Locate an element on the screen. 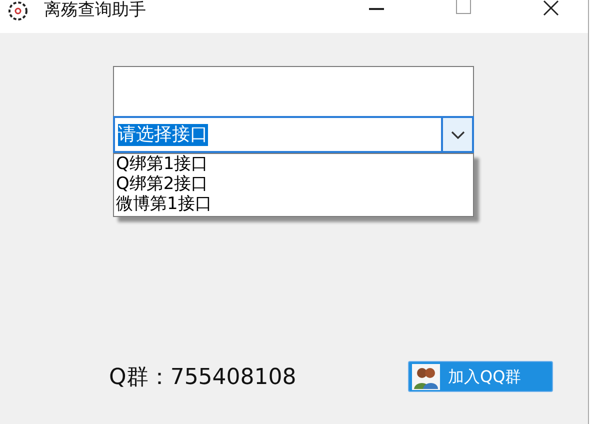  dropdown-button is located at coordinates (456, 134).